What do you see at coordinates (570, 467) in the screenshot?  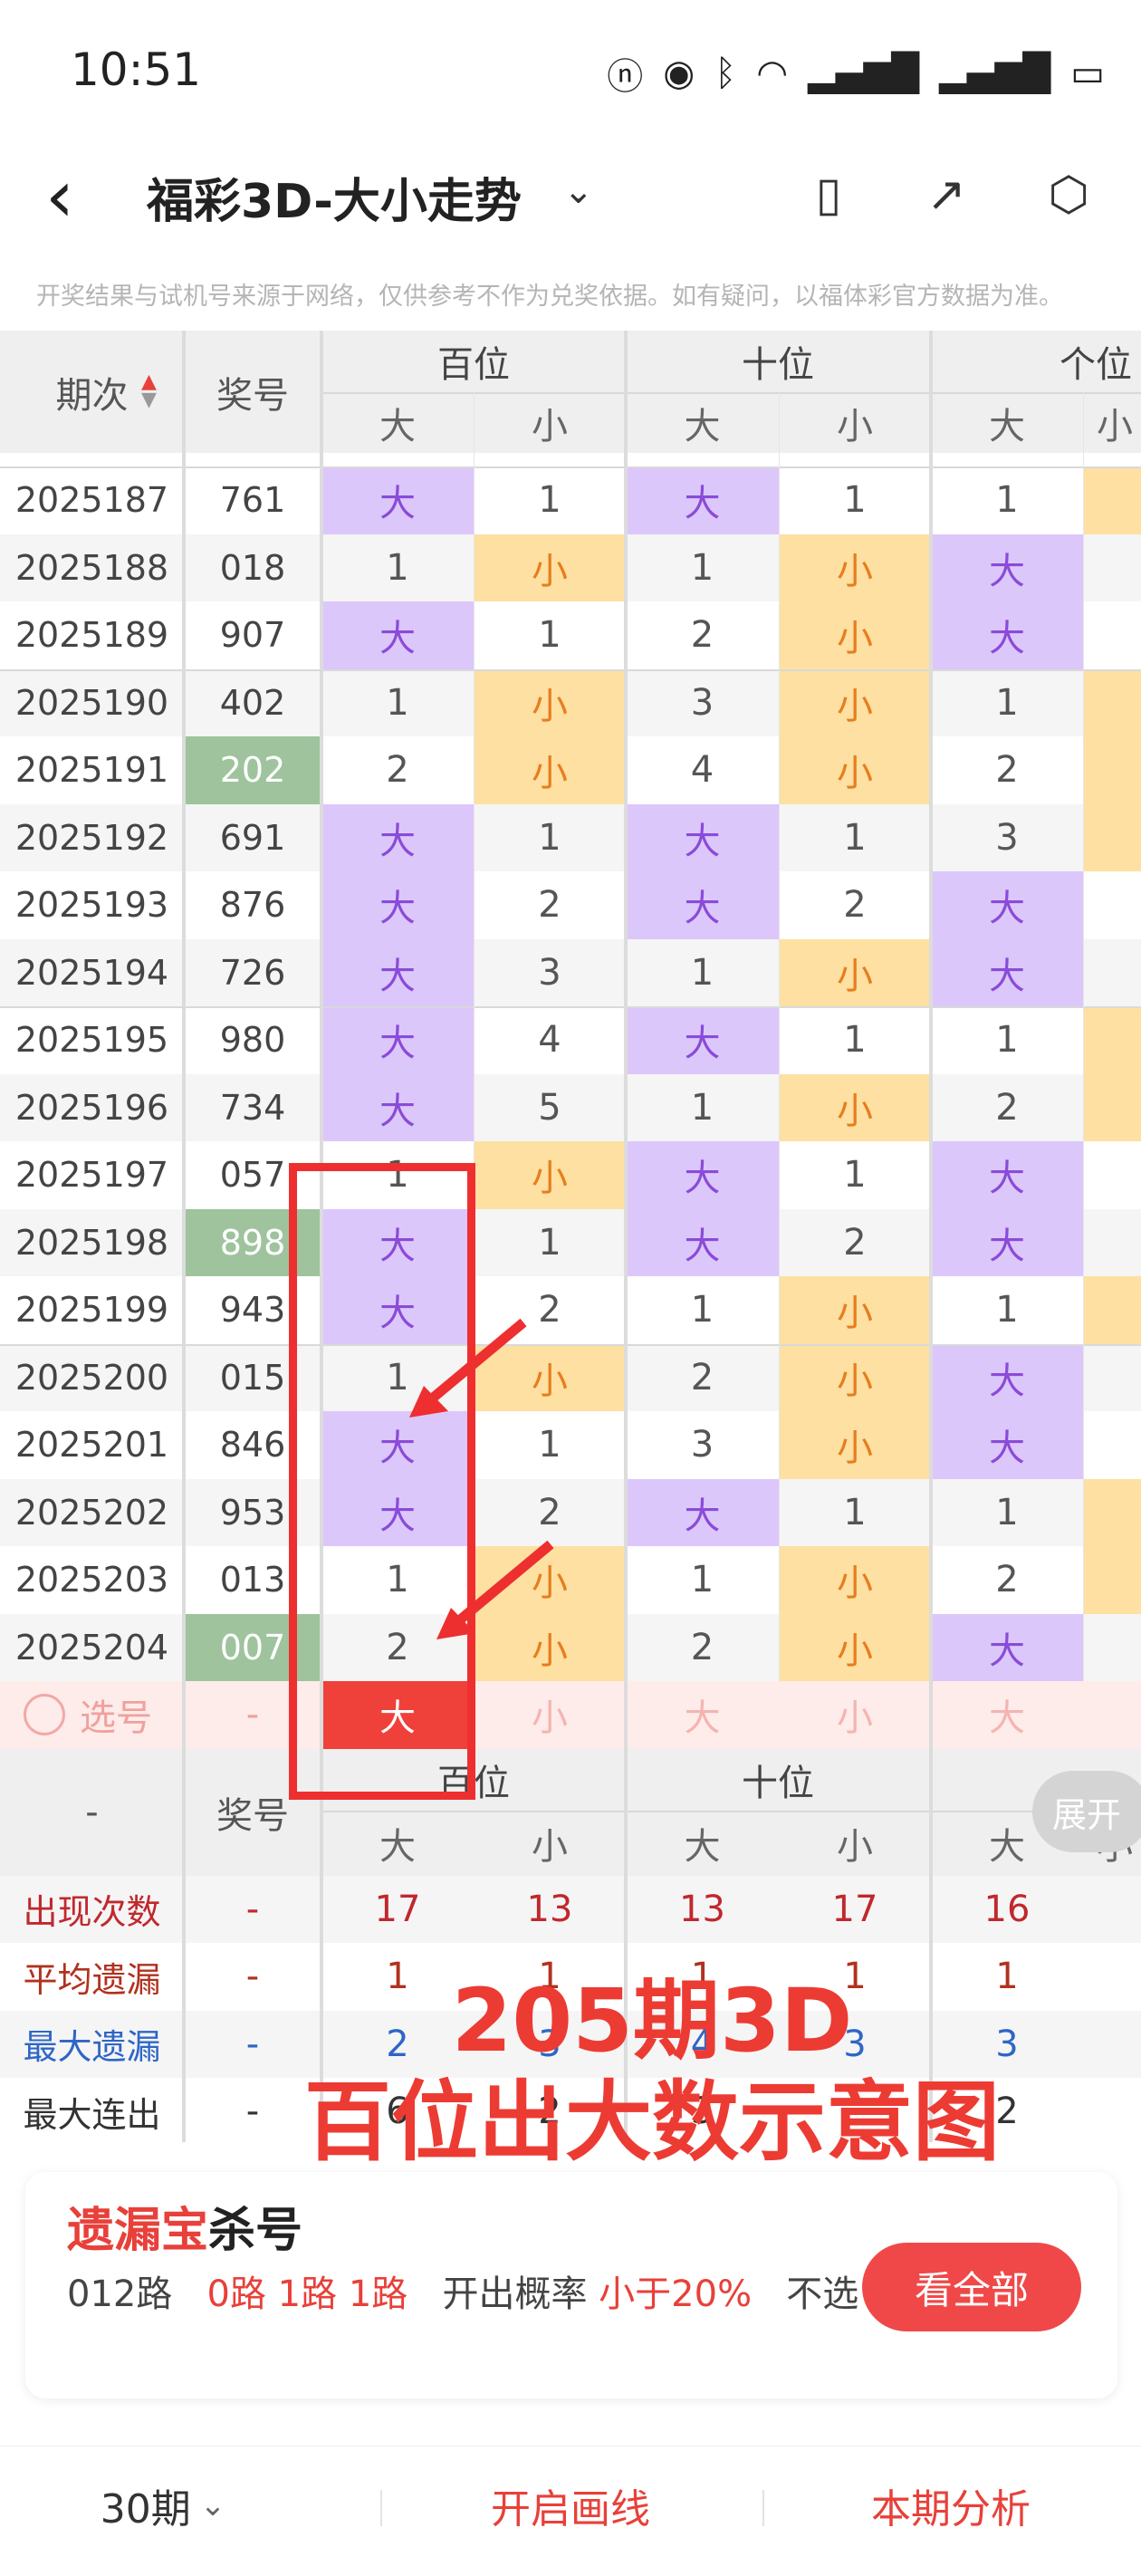 I see `row-separator` at bounding box center [570, 467].